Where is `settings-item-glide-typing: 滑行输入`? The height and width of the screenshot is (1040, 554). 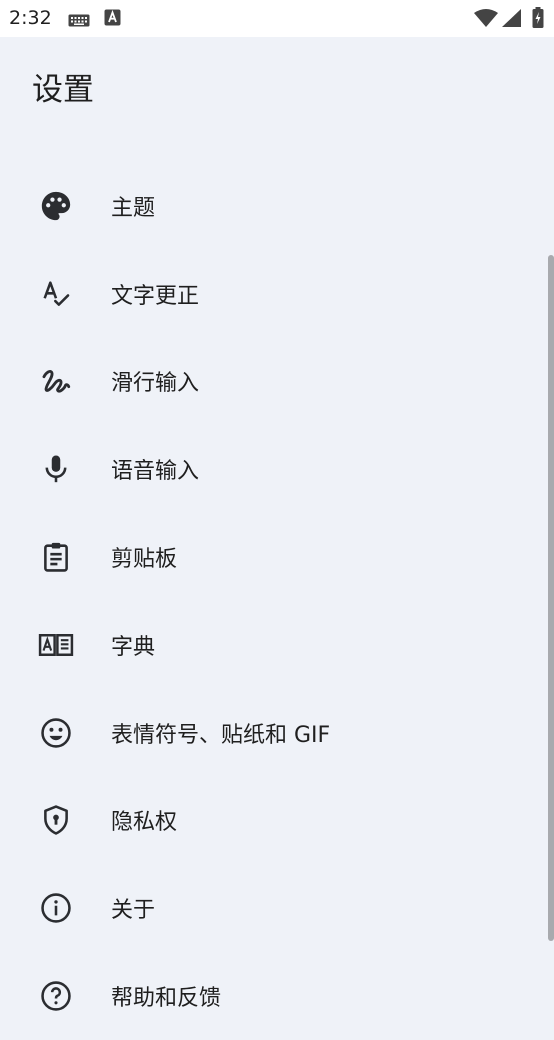
settings-item-glide-typing: 滑行输入 is located at coordinates (277, 382).